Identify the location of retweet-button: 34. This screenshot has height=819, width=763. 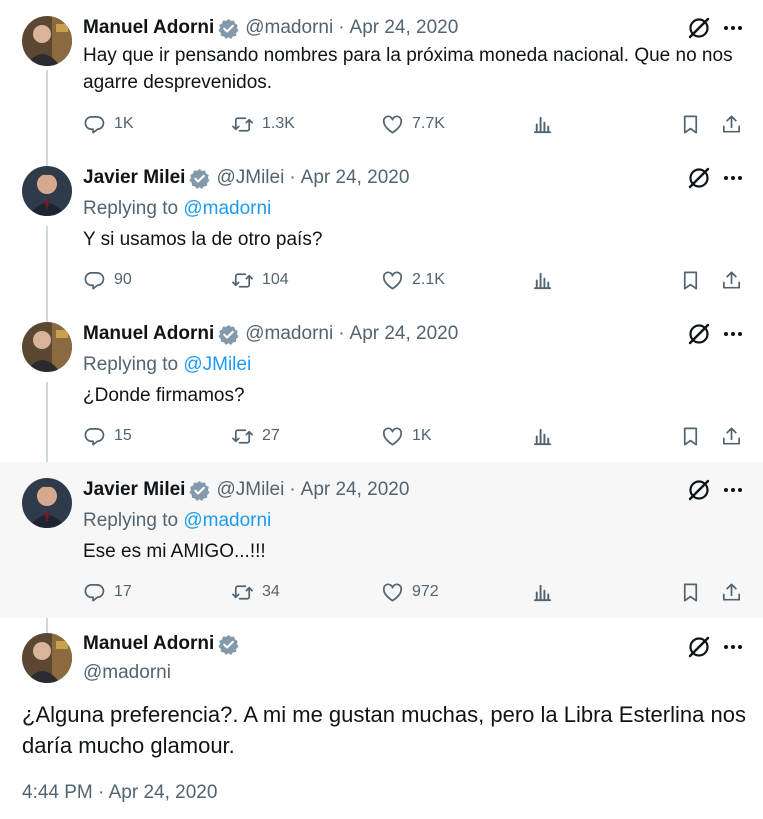
(255, 592).